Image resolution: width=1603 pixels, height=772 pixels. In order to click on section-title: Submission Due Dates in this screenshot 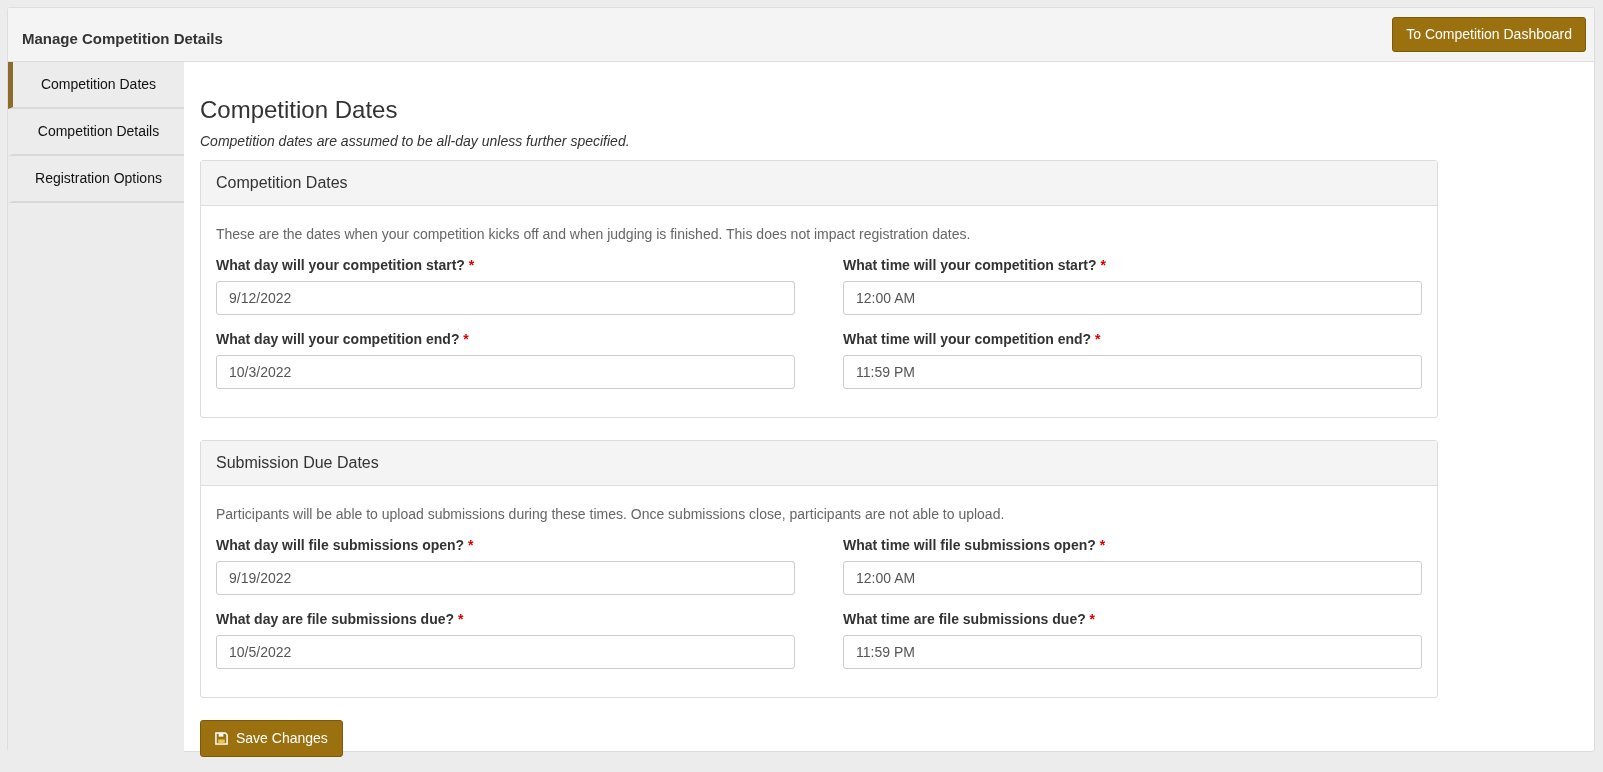, I will do `click(819, 463)`.